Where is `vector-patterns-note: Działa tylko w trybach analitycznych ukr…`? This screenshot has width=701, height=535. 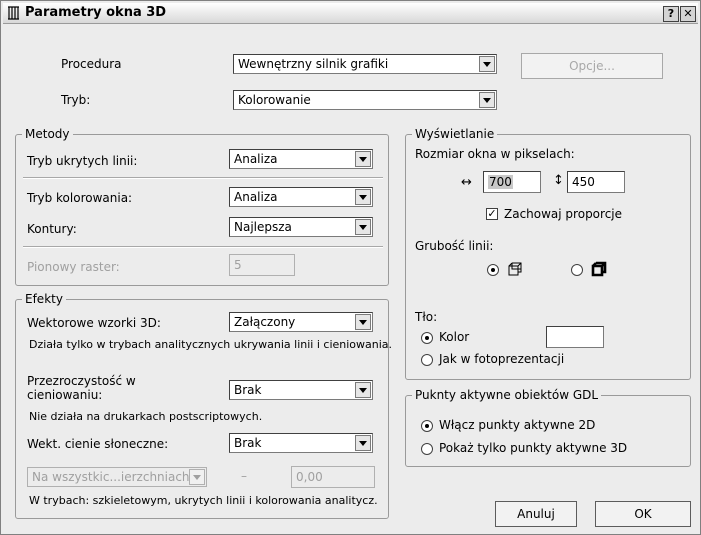 vector-patterns-note: Działa tylko w trybach analitycznych ukr… is located at coordinates (211, 344).